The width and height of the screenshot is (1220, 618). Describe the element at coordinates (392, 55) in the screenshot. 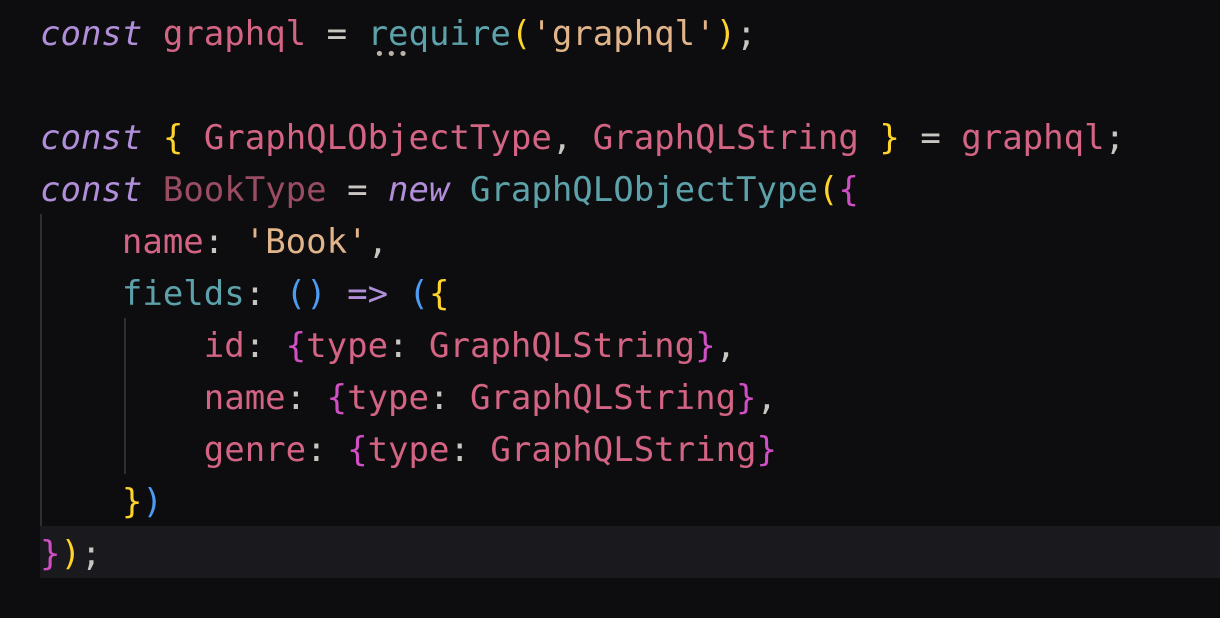

I see `code-hint-dots: •••` at that location.